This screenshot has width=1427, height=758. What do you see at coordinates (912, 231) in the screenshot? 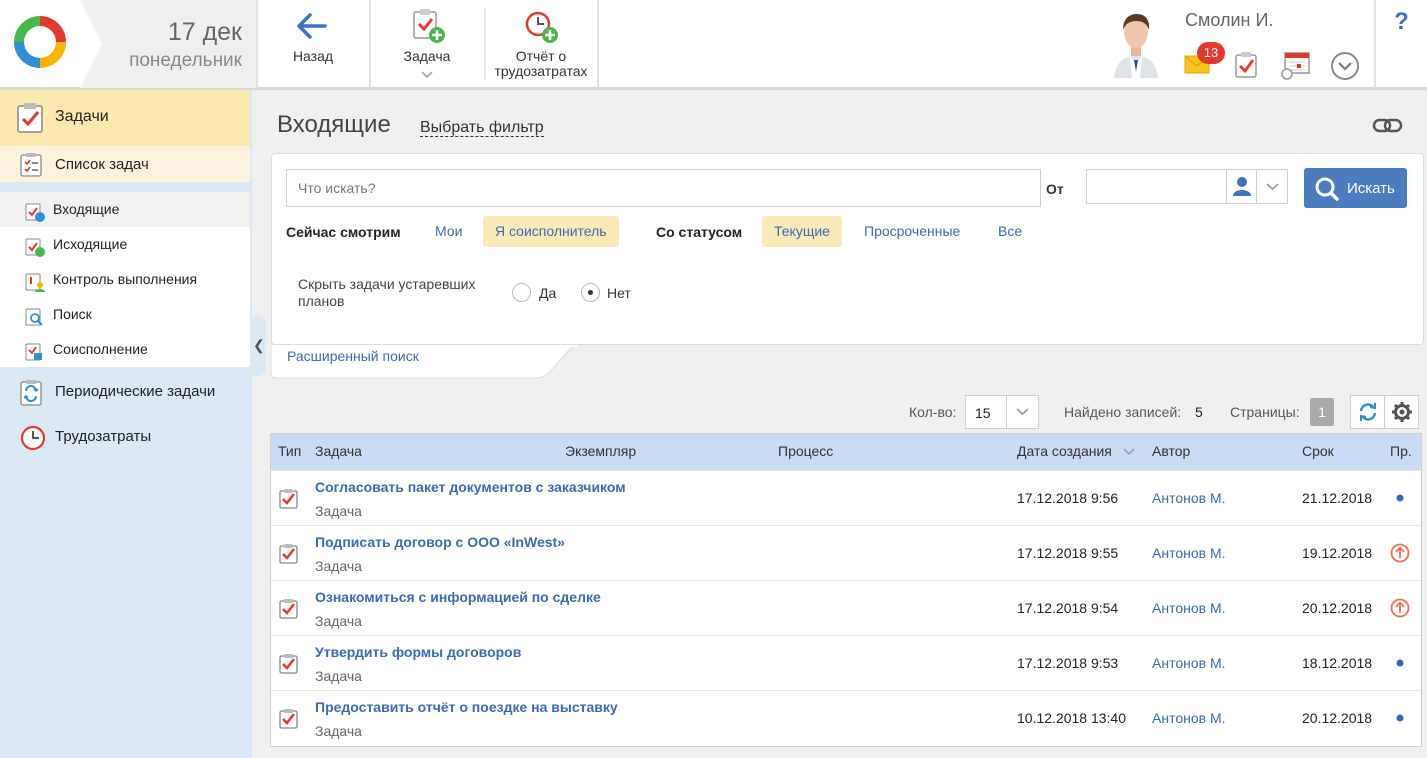
I see `status-option-overdue: Просроченные` at bounding box center [912, 231].